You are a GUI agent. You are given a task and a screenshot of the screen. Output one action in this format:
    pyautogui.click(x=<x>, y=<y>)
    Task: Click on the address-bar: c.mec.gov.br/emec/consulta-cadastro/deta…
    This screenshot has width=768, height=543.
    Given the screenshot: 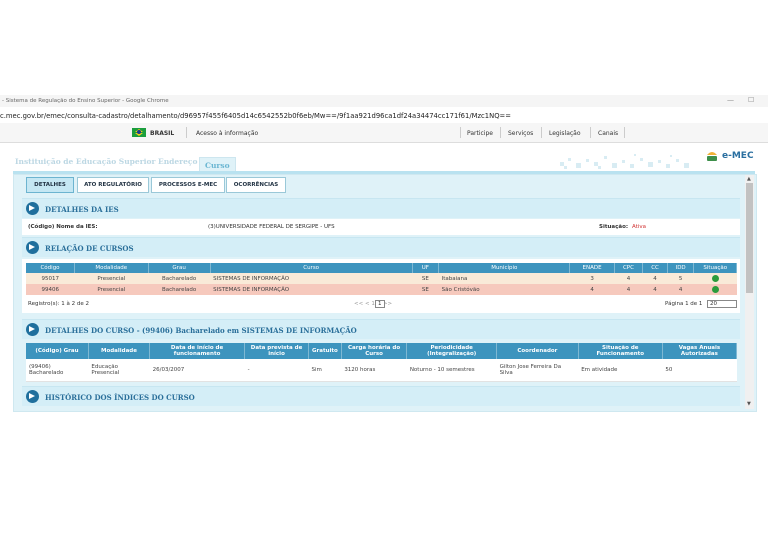 What is the action you would take?
    pyautogui.click(x=384, y=115)
    